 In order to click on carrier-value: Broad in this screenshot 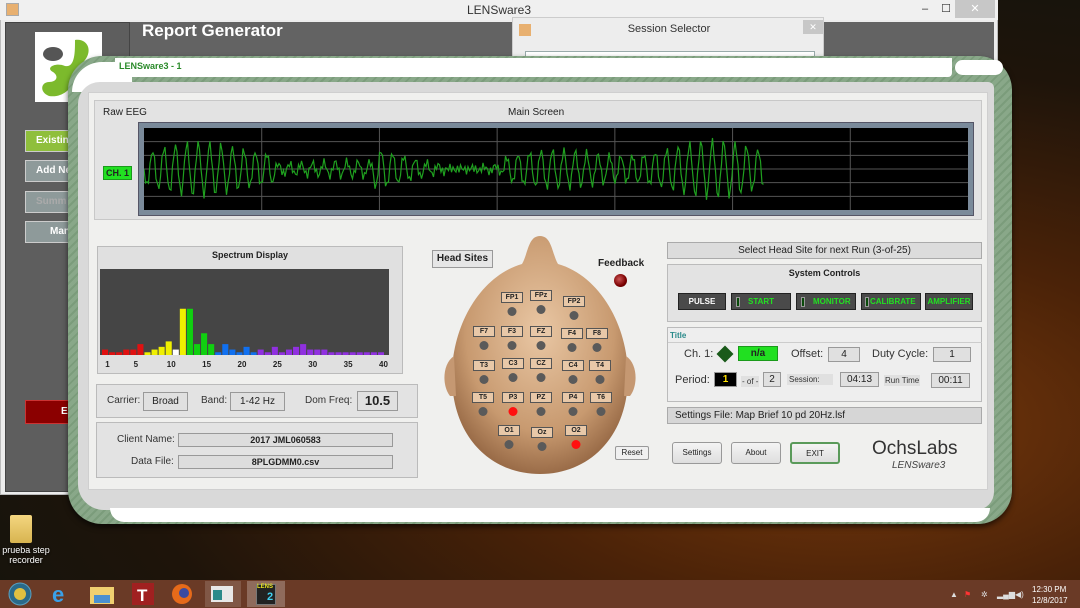, I will do `click(165, 401)`.